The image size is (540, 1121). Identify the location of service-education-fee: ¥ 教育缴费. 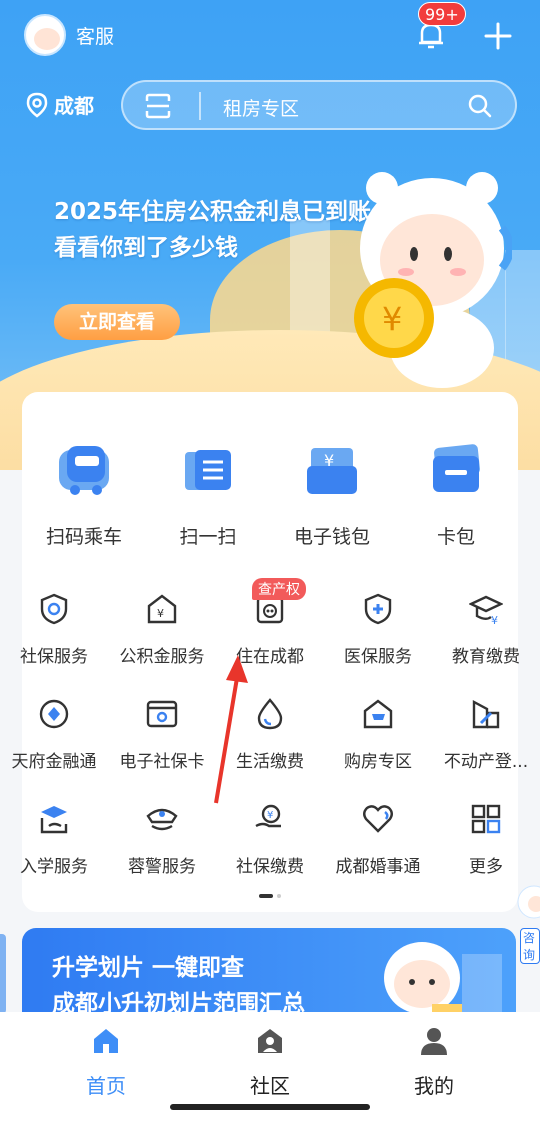
(486, 644).